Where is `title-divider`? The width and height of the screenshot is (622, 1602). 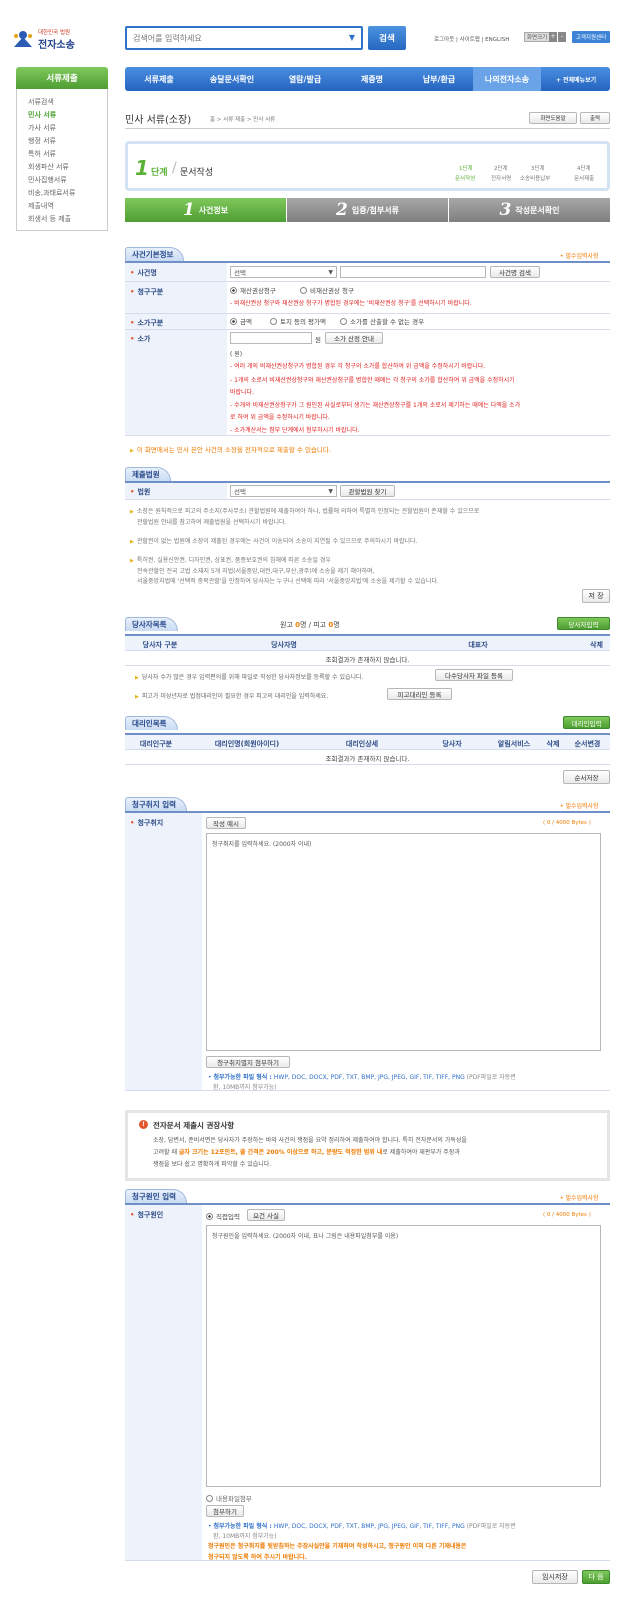 title-divider is located at coordinates (367, 128).